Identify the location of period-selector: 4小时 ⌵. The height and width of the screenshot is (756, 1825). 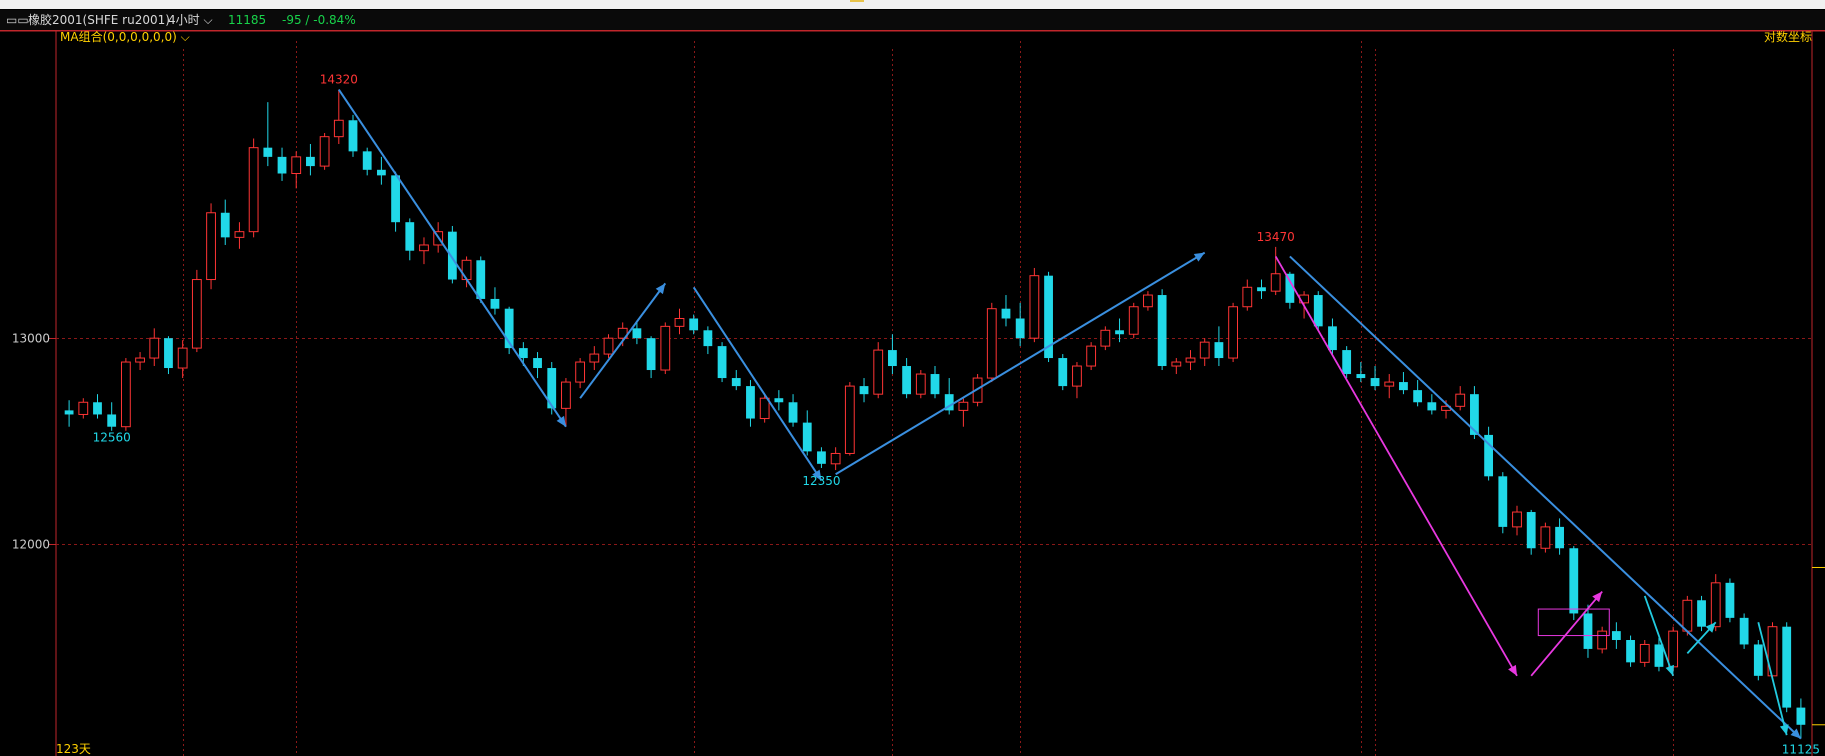
(190, 20).